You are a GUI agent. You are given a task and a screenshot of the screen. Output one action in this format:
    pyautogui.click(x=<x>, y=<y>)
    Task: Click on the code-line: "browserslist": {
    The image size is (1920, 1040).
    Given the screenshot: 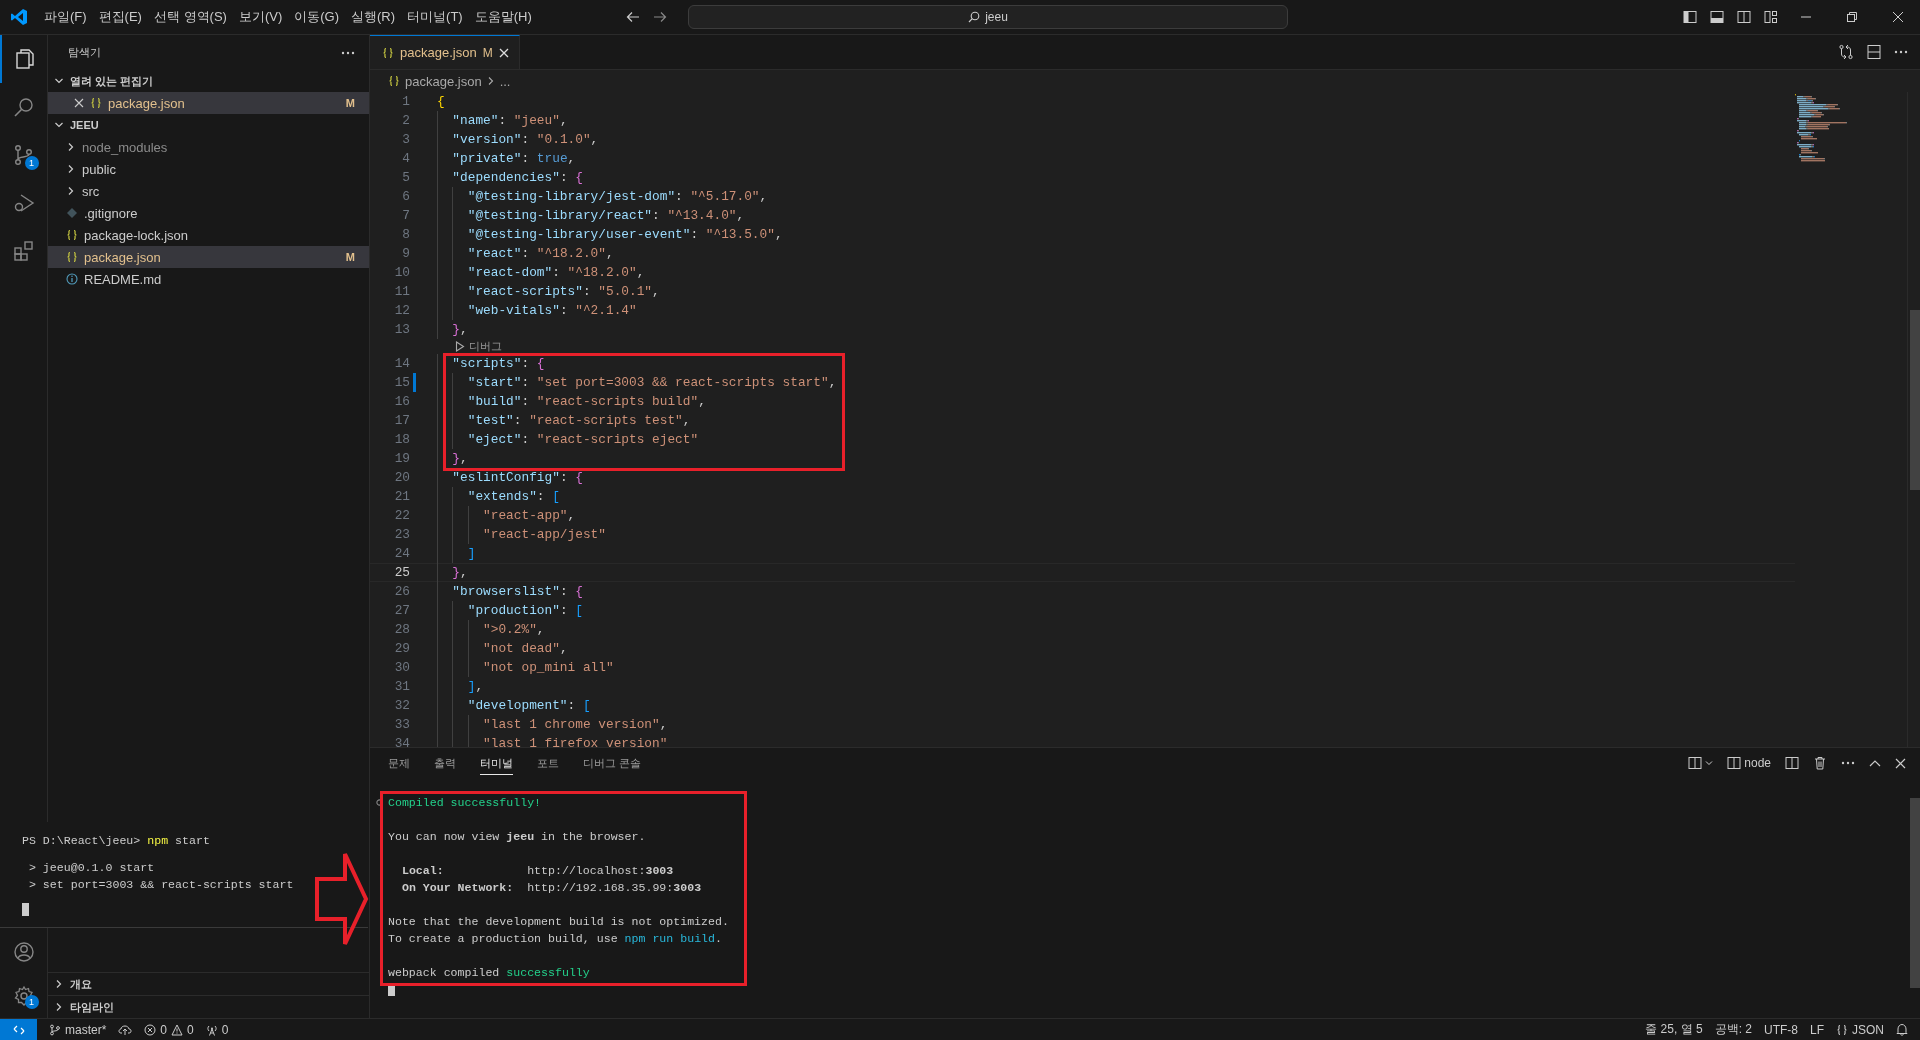 What is the action you would take?
    pyautogui.click(x=517, y=591)
    